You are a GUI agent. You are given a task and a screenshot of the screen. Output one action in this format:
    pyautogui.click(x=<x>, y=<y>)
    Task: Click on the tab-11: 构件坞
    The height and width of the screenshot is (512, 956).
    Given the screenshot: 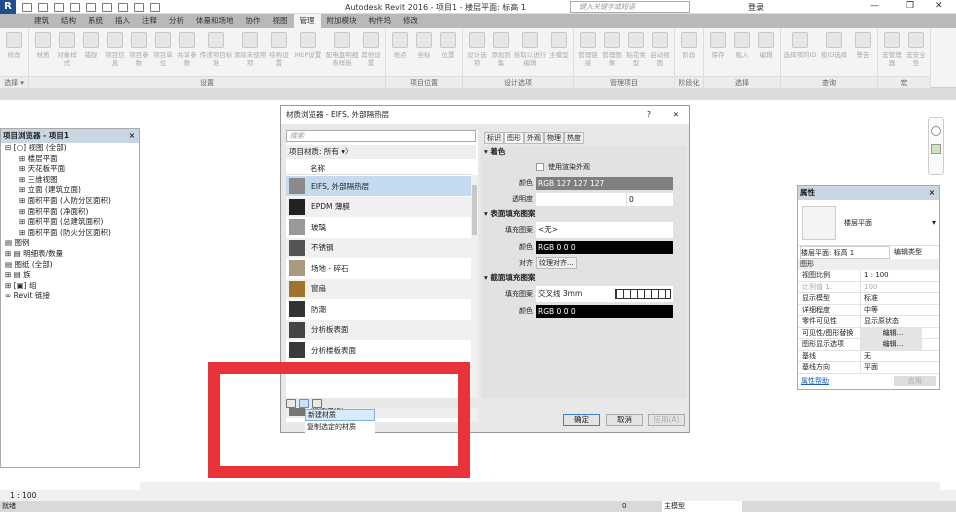 What is the action you would take?
    pyautogui.click(x=380, y=21)
    